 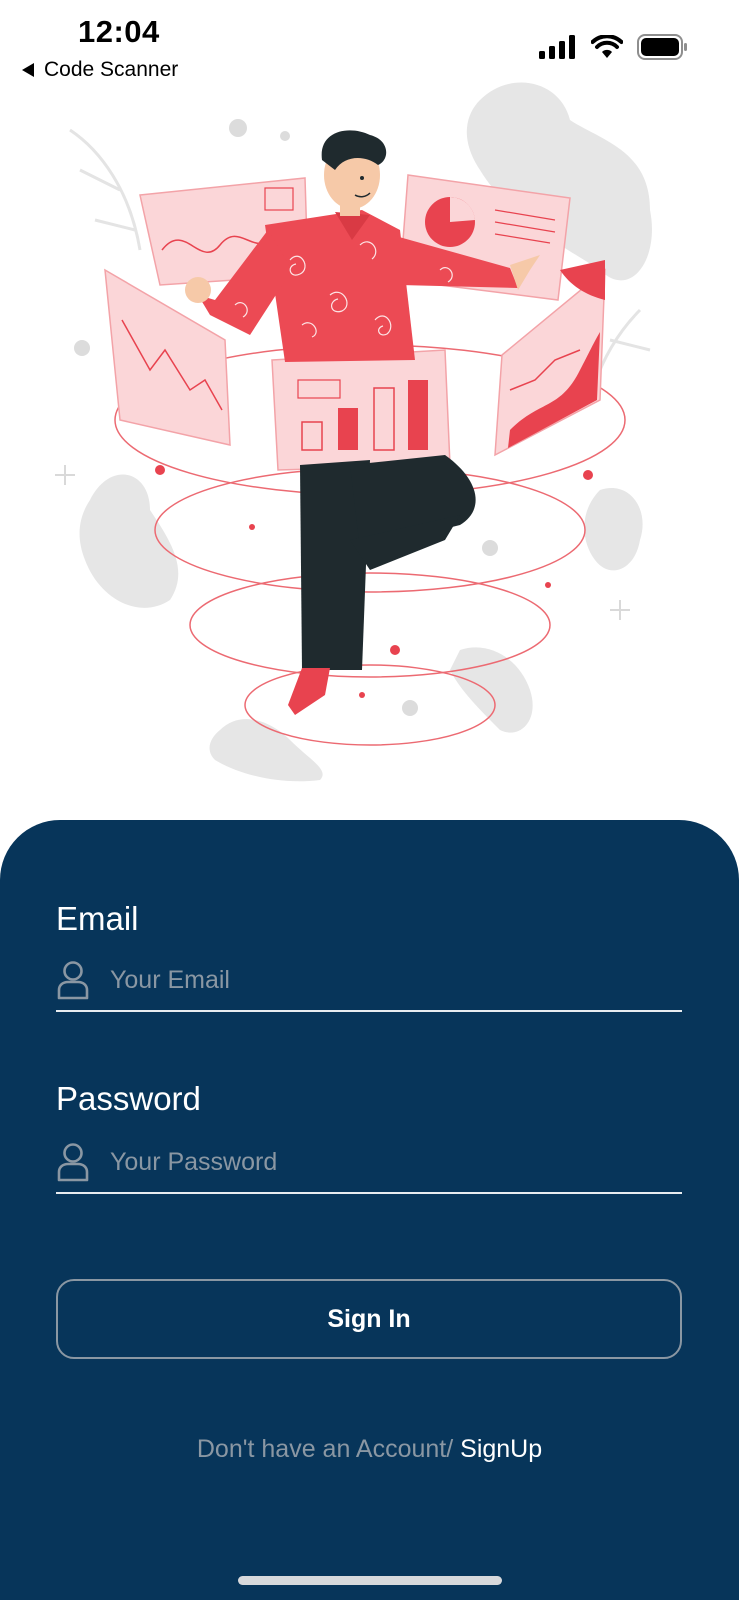 What do you see at coordinates (557, 47) in the screenshot?
I see `cellular-signal-icon` at bounding box center [557, 47].